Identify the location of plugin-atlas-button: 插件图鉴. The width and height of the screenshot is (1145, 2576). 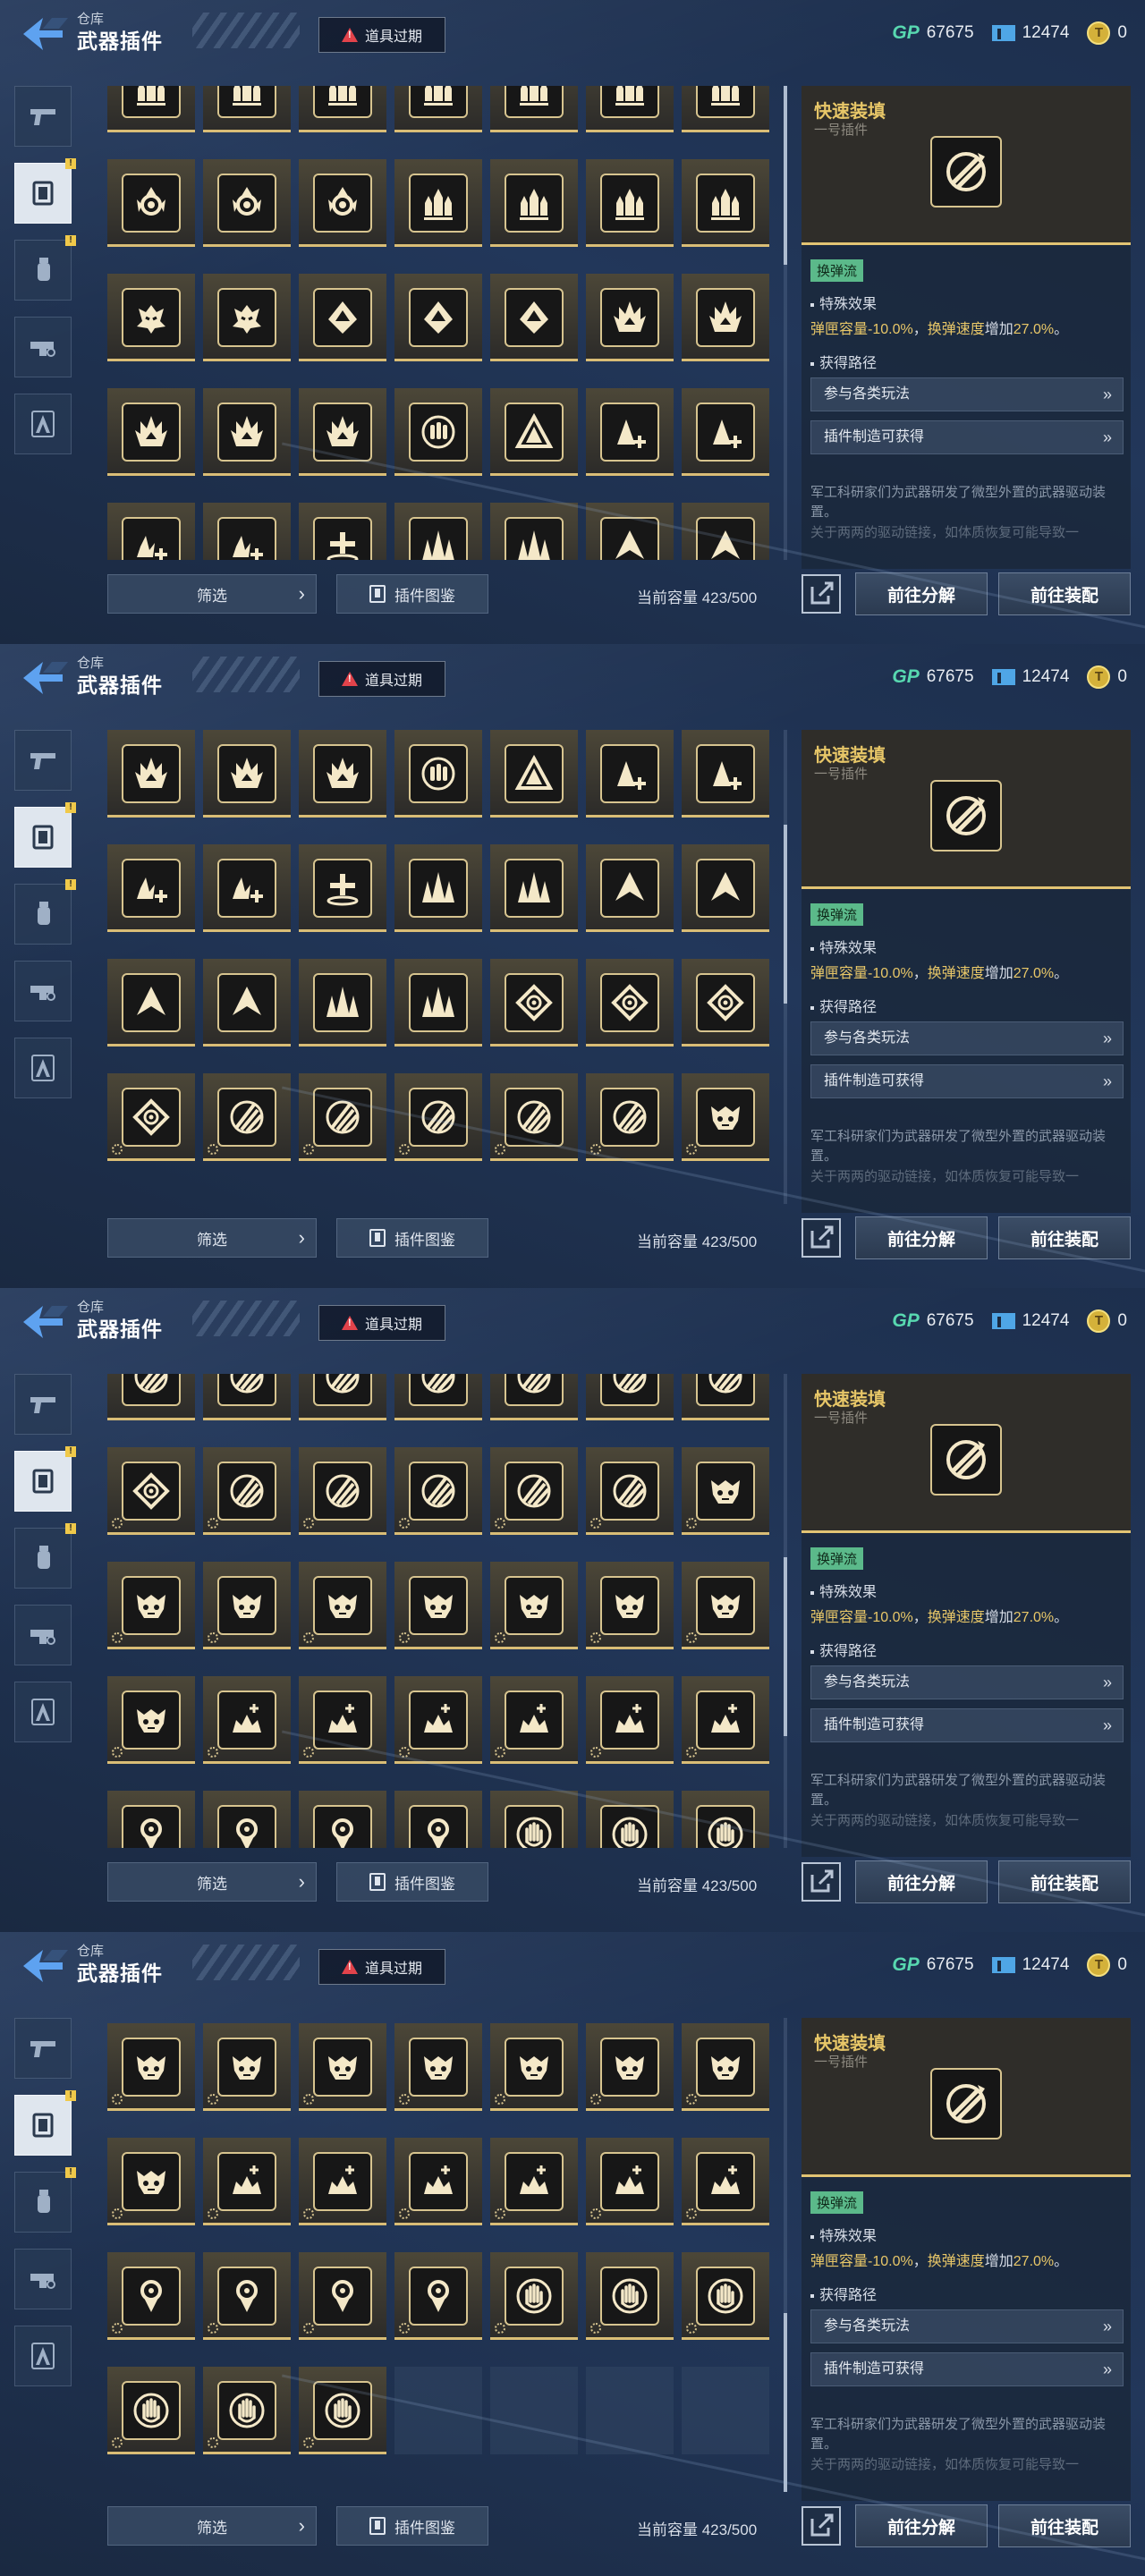
(412, 1238).